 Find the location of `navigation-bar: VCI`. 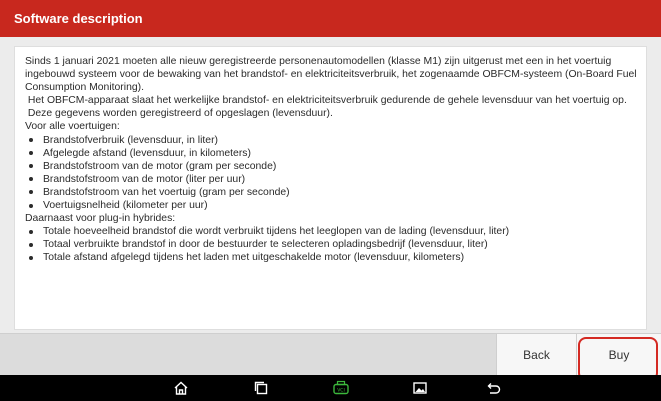

navigation-bar: VCI is located at coordinates (330, 388).